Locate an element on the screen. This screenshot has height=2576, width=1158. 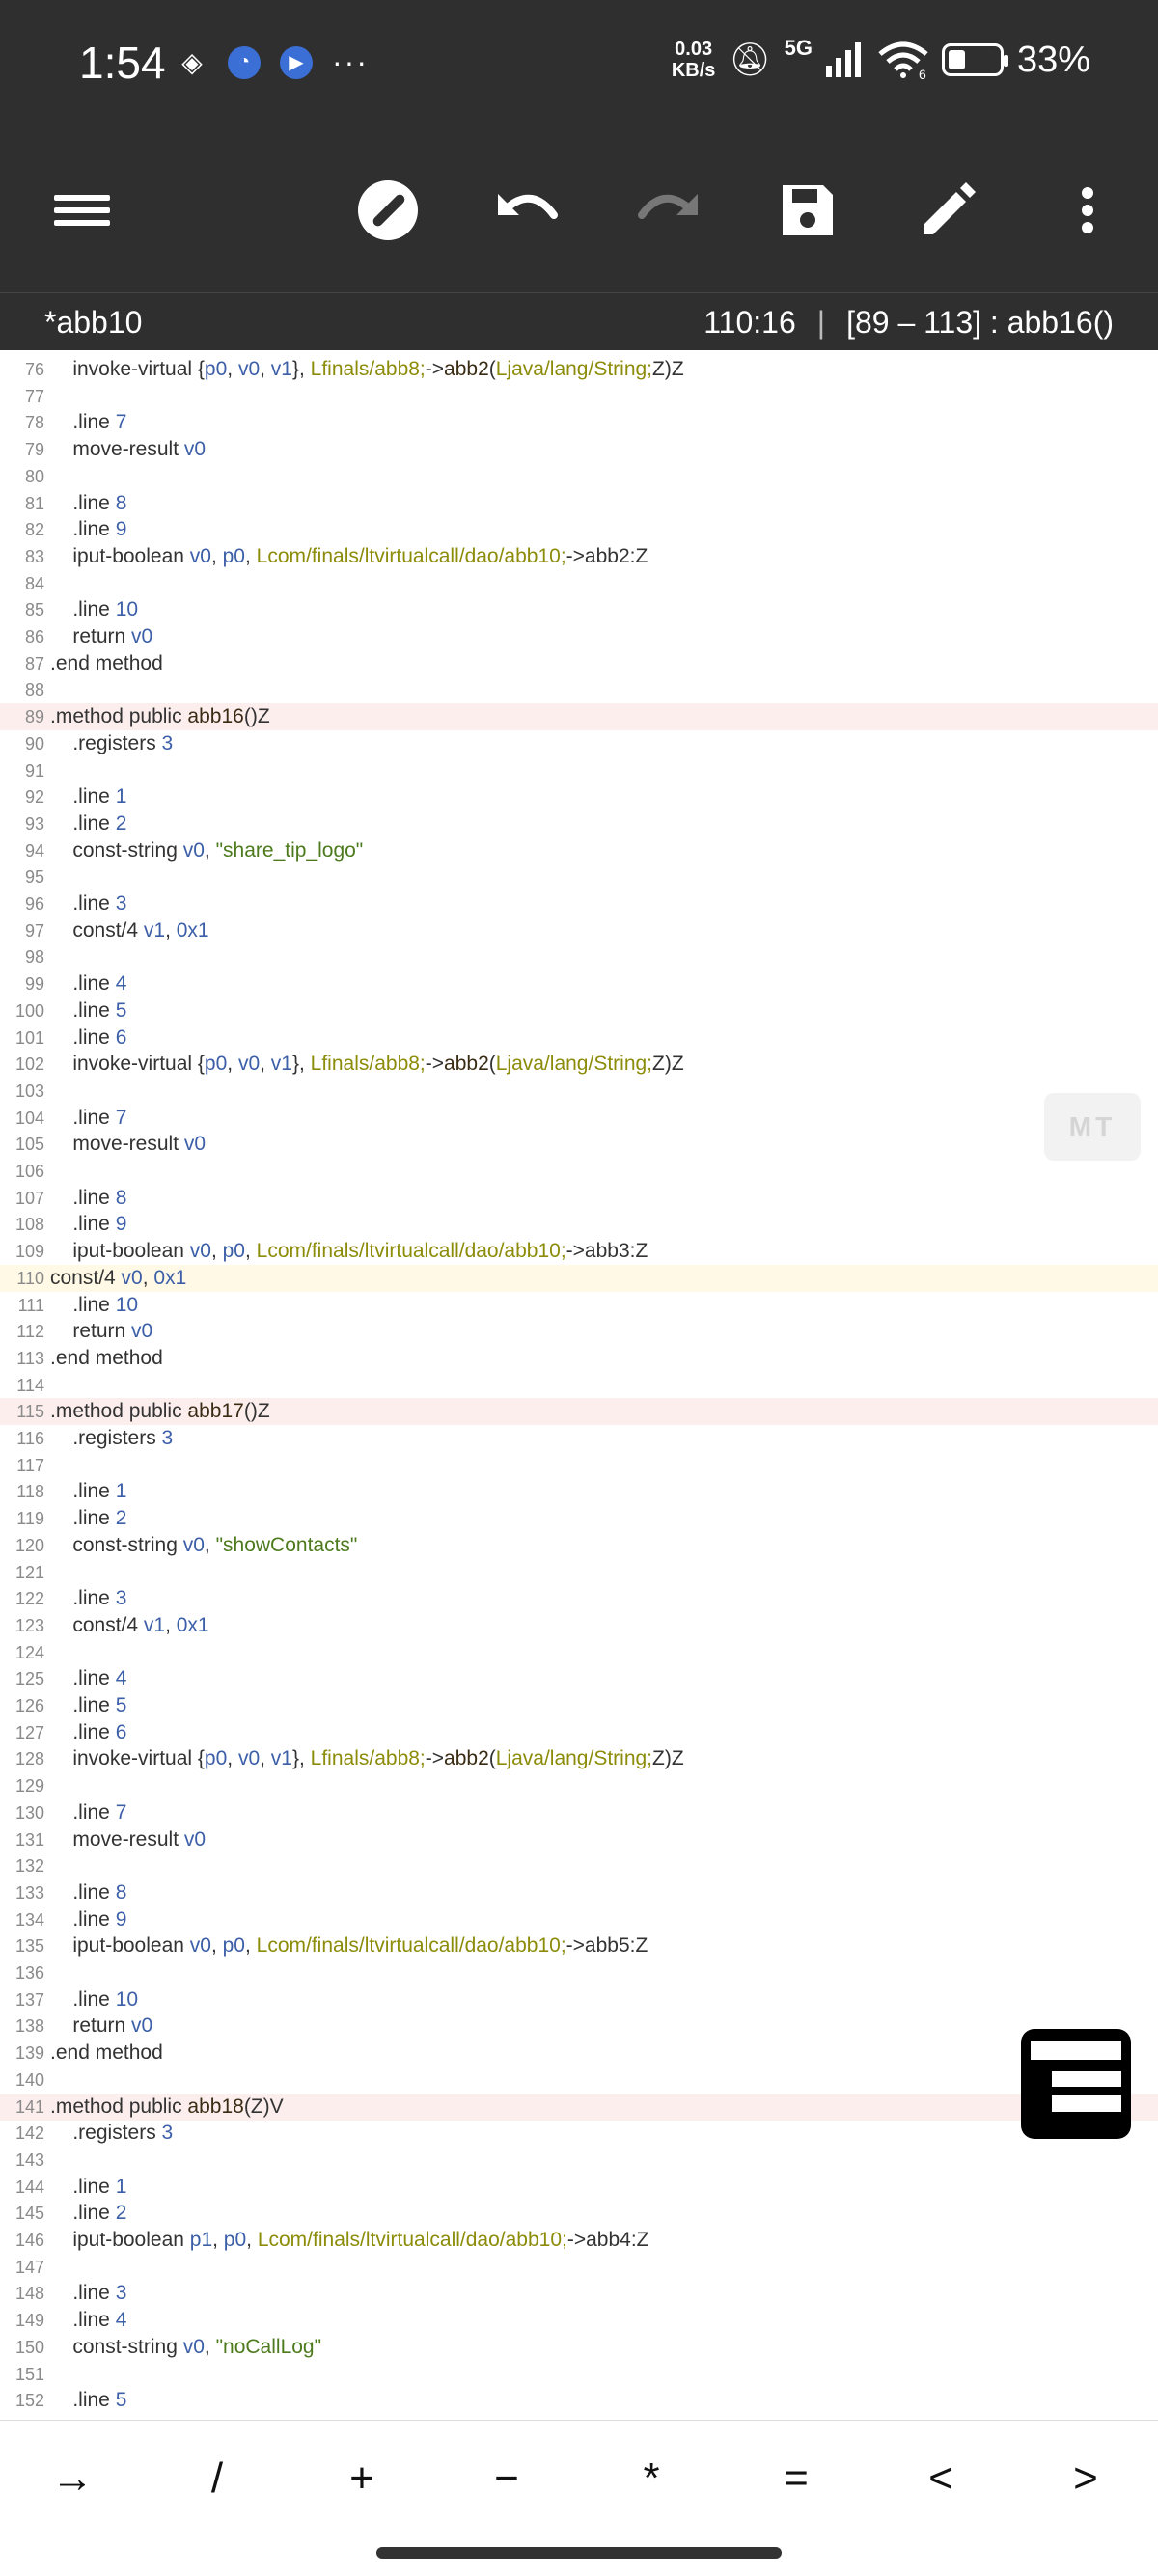
line-text: const-string v0, "noCallLog" is located at coordinates (185, 2348).